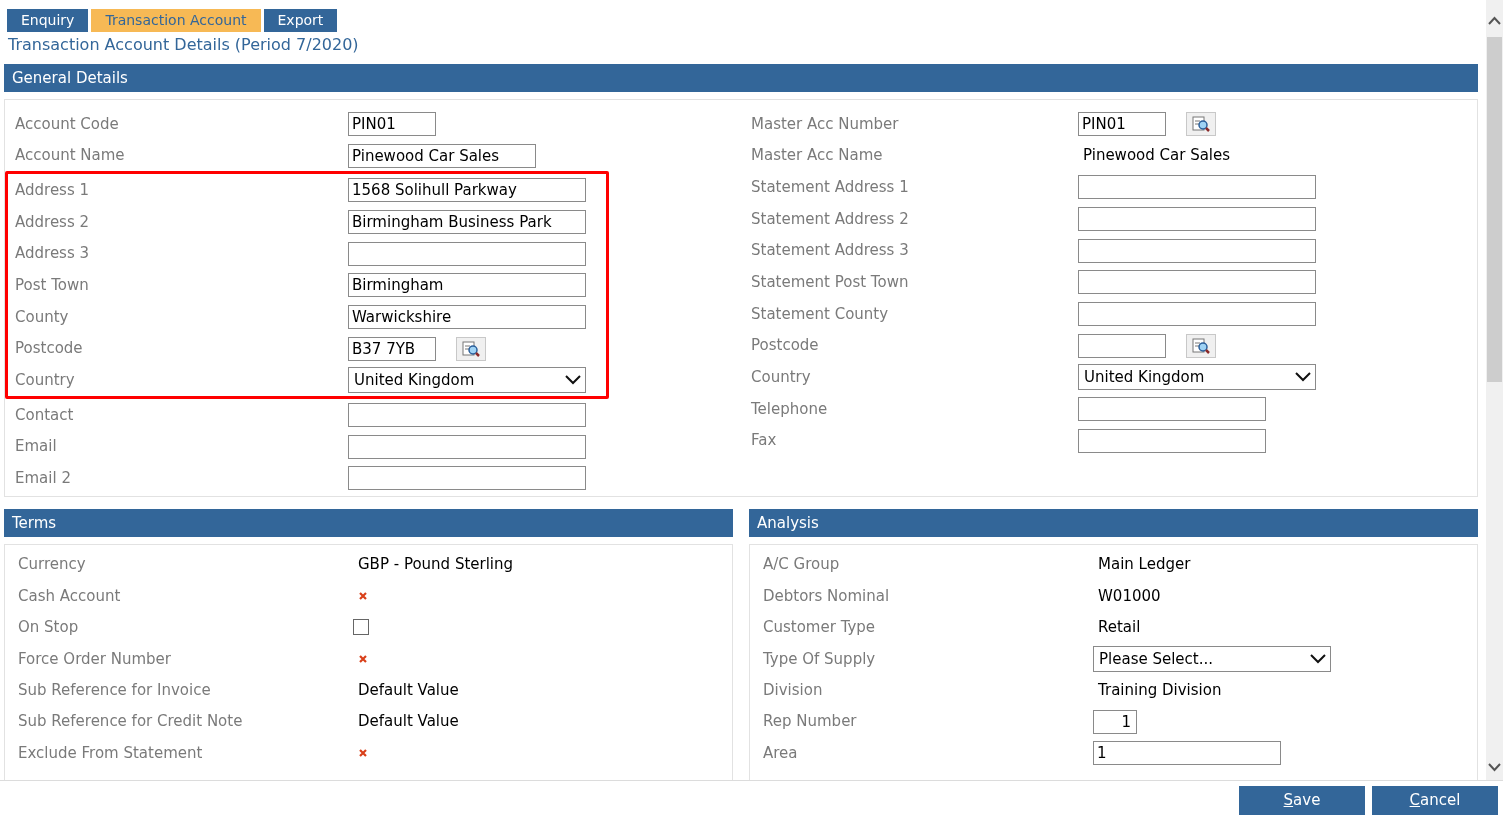 This screenshot has height=819, width=1503. What do you see at coordinates (53, 190) in the screenshot?
I see `field-label: Address 1` at bounding box center [53, 190].